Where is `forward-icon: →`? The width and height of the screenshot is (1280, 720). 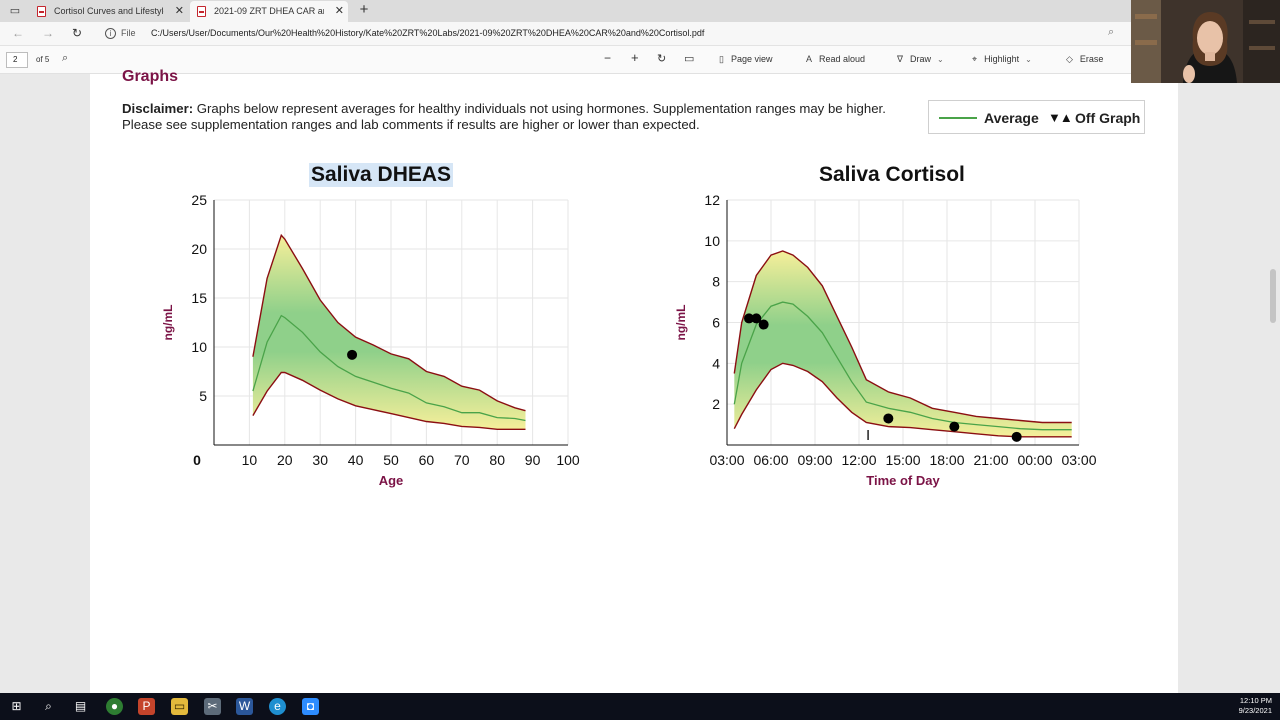 forward-icon: → is located at coordinates (48, 33).